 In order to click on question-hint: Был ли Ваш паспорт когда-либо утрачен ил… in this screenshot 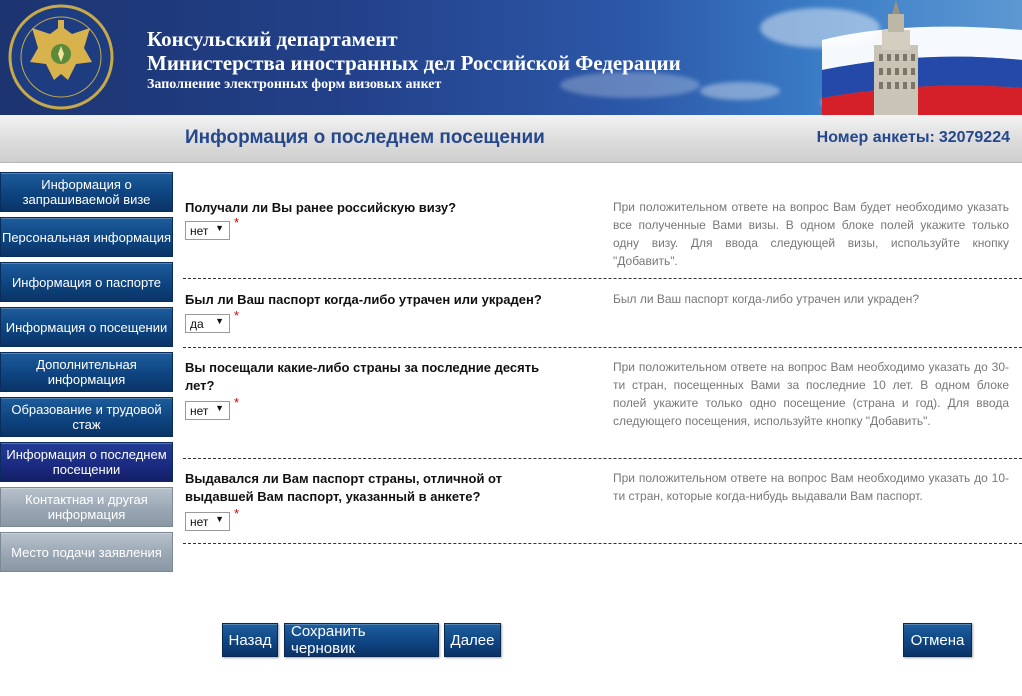, I will do `click(766, 299)`.